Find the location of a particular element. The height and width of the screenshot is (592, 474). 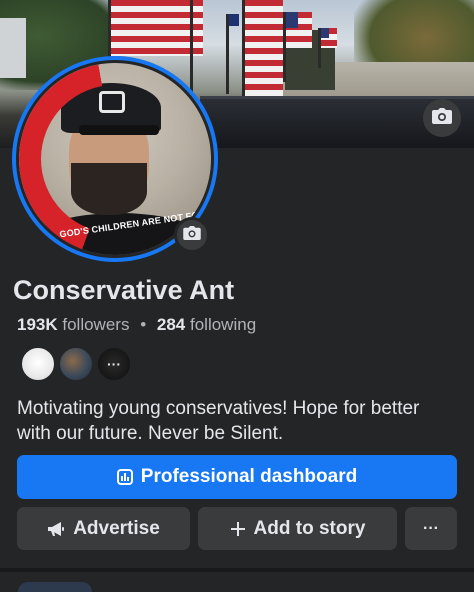

bar-chart-icon is located at coordinates (124, 477).